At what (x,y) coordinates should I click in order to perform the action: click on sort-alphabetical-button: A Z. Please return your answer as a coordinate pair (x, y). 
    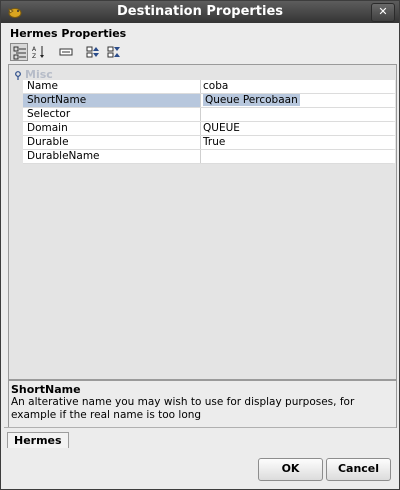
    Looking at the image, I should click on (39, 52).